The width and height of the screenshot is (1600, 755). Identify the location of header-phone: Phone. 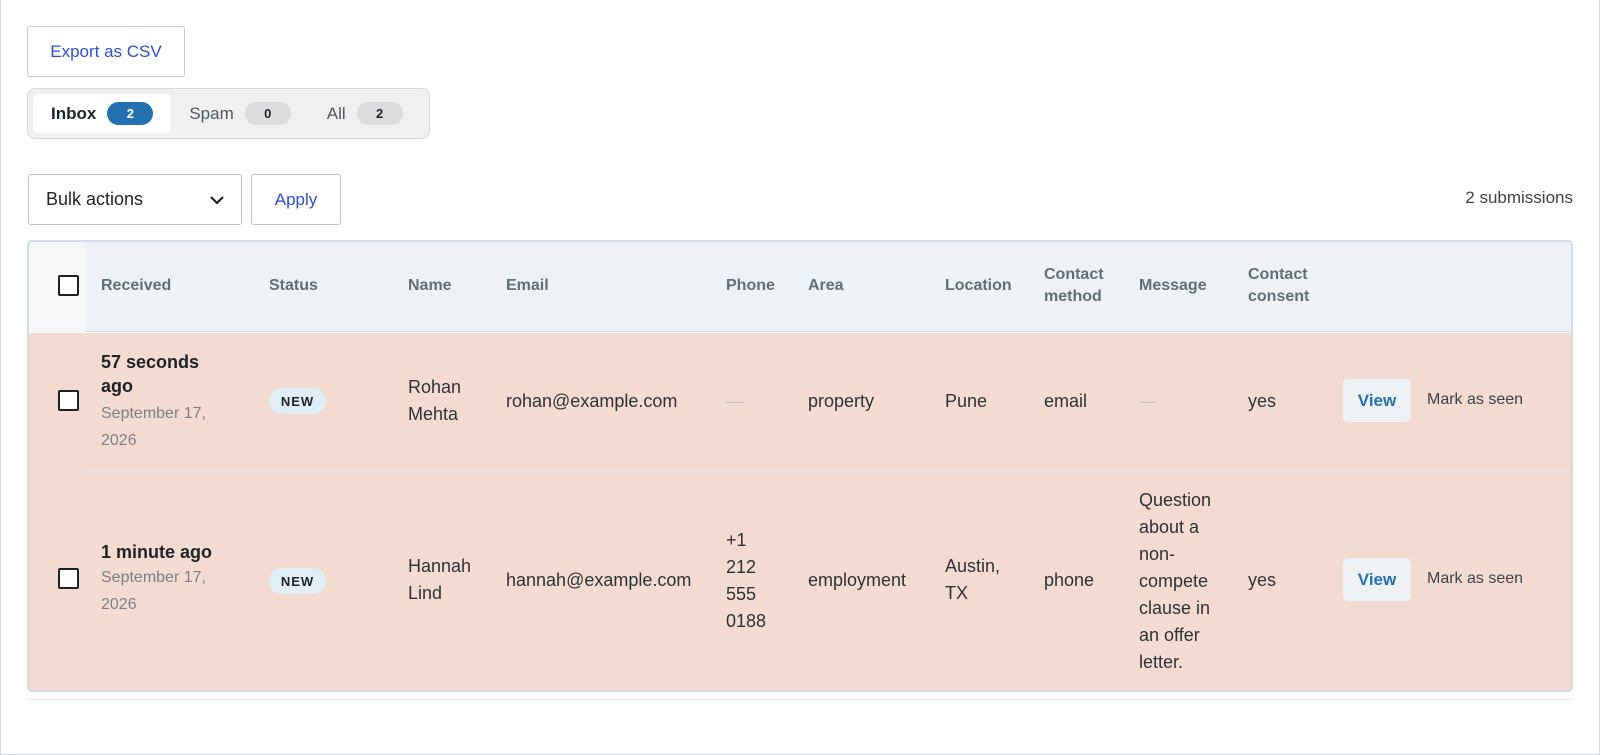
(750, 286).